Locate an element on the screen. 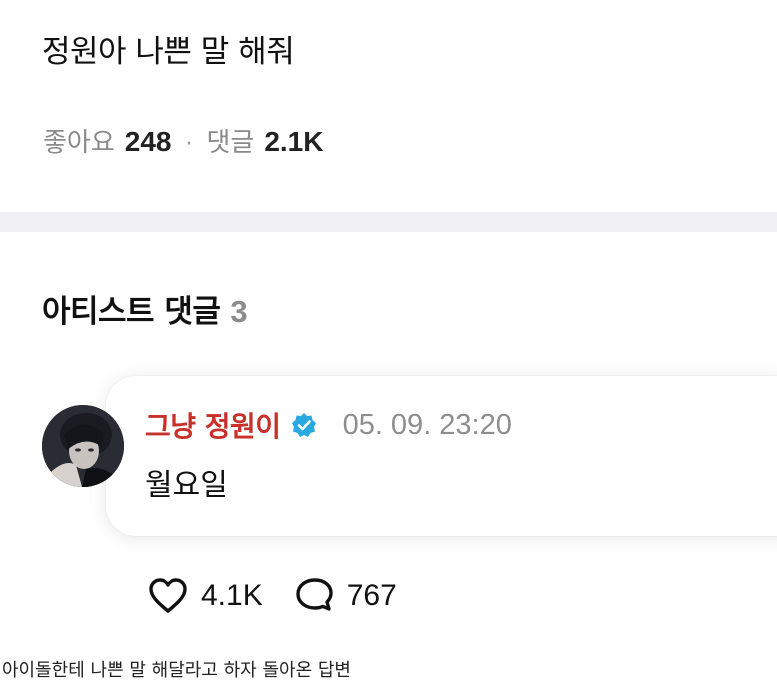 The width and height of the screenshot is (777, 681). post-title: 정원아 나쁜 말 해줘 is located at coordinates (168, 52).